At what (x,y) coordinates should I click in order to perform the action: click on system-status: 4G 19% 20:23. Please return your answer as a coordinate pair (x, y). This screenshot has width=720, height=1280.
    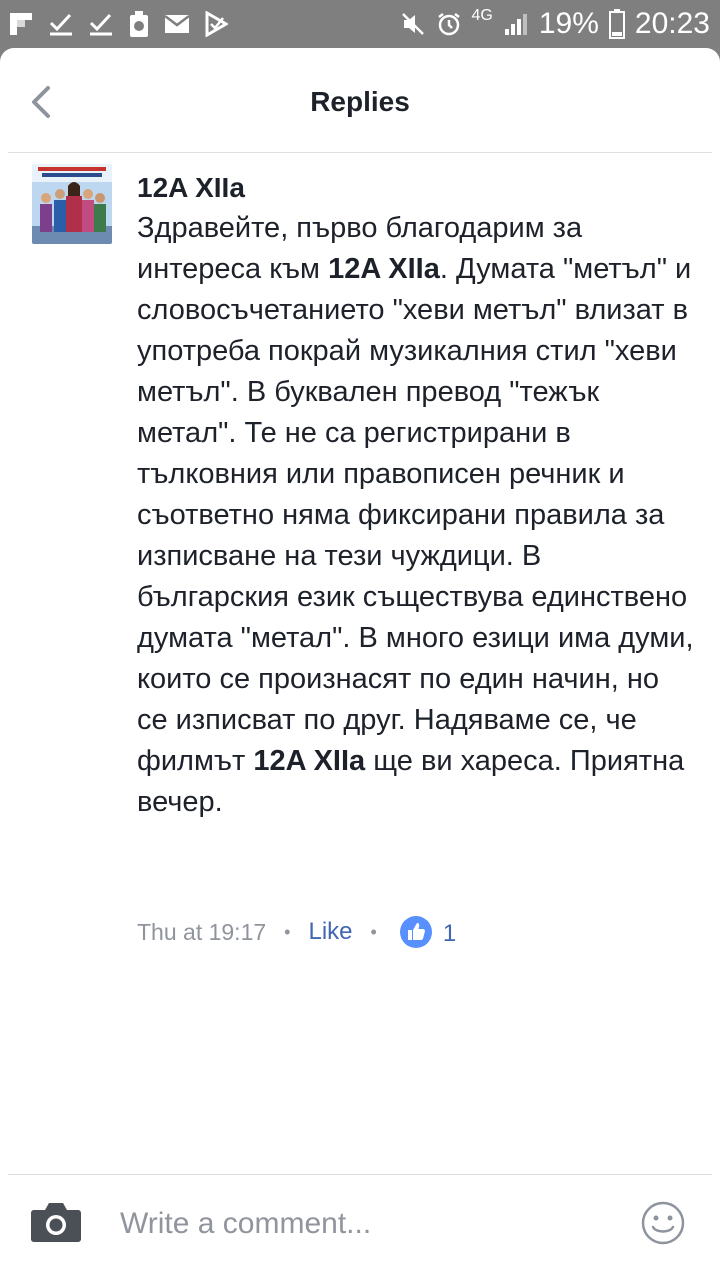
    Looking at the image, I should click on (555, 24).